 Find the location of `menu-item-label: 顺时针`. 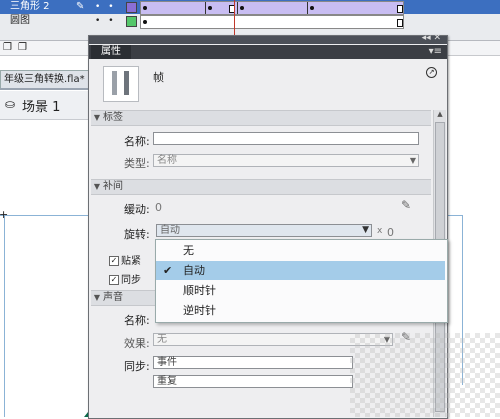

menu-item-label: 顺时针 is located at coordinates (199, 290).